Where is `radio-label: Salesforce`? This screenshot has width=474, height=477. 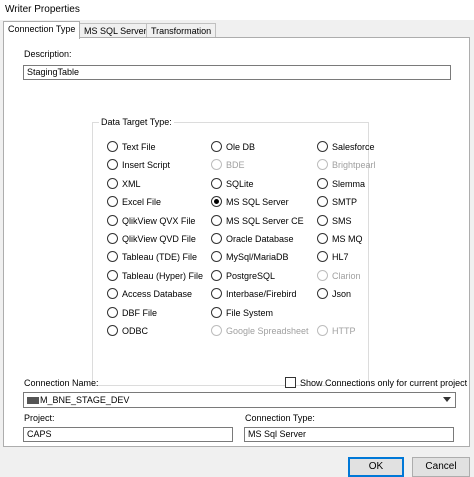 radio-label: Salesforce is located at coordinates (353, 147).